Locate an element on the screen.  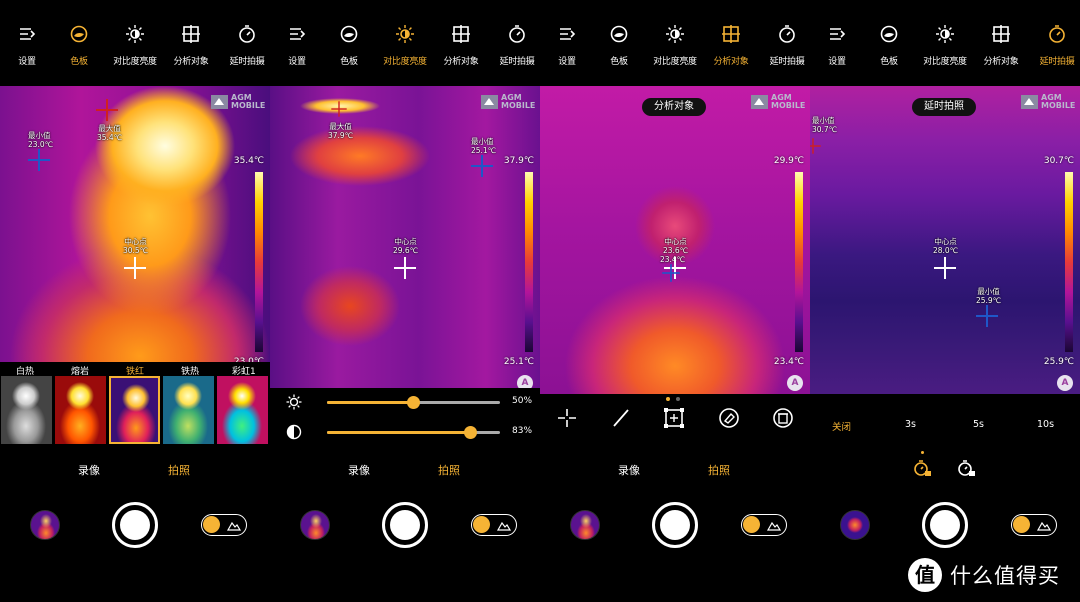
line-tool-icon is located at coordinates (621, 418).